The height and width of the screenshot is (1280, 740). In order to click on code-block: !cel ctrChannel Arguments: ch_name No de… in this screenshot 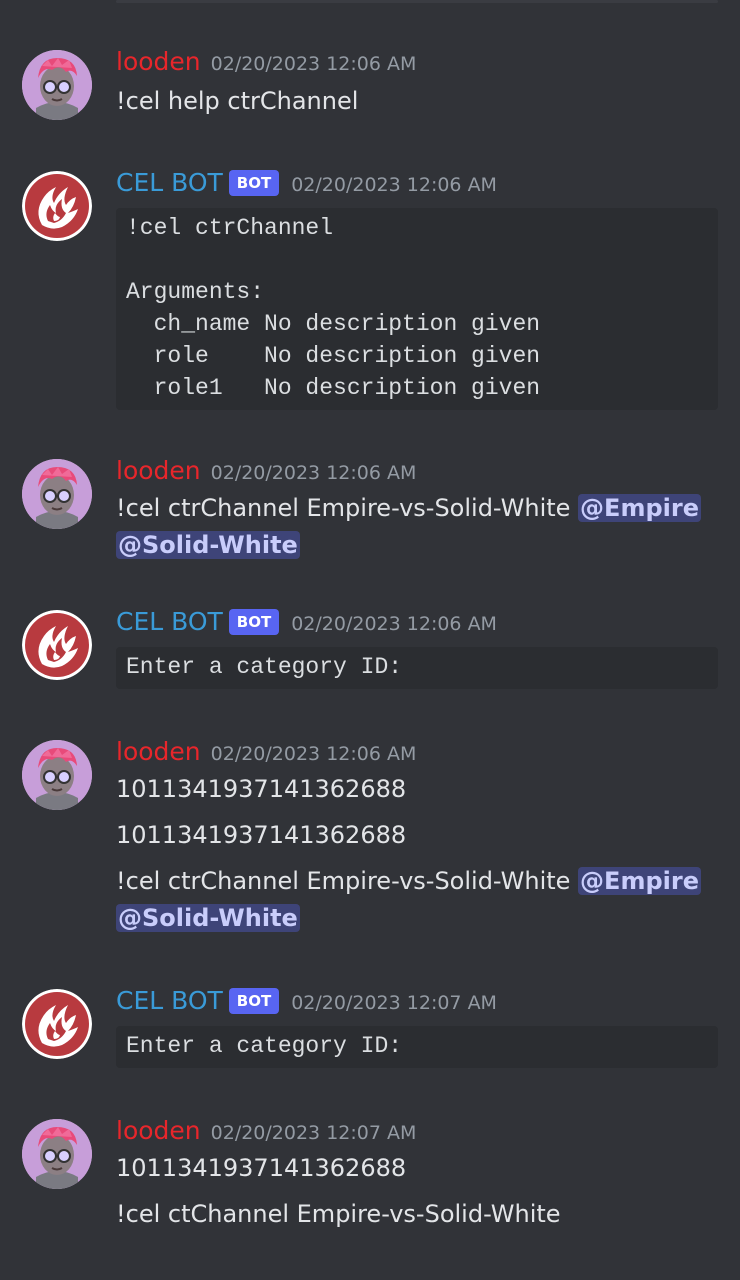, I will do `click(417, 309)`.